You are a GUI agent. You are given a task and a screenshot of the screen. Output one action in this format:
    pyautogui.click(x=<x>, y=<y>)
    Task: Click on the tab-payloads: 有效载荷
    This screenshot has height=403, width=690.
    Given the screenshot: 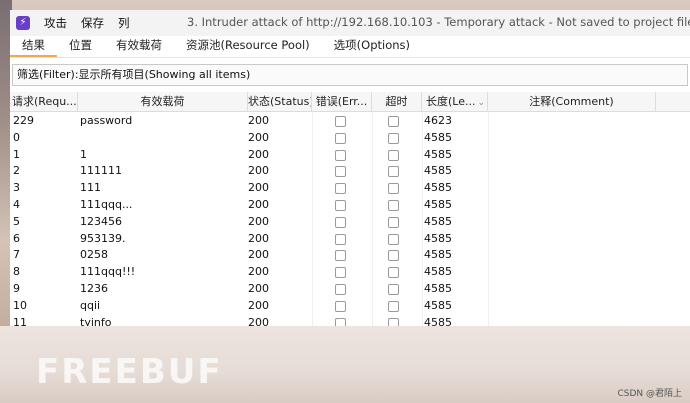 What is the action you would take?
    pyautogui.click(x=139, y=46)
    